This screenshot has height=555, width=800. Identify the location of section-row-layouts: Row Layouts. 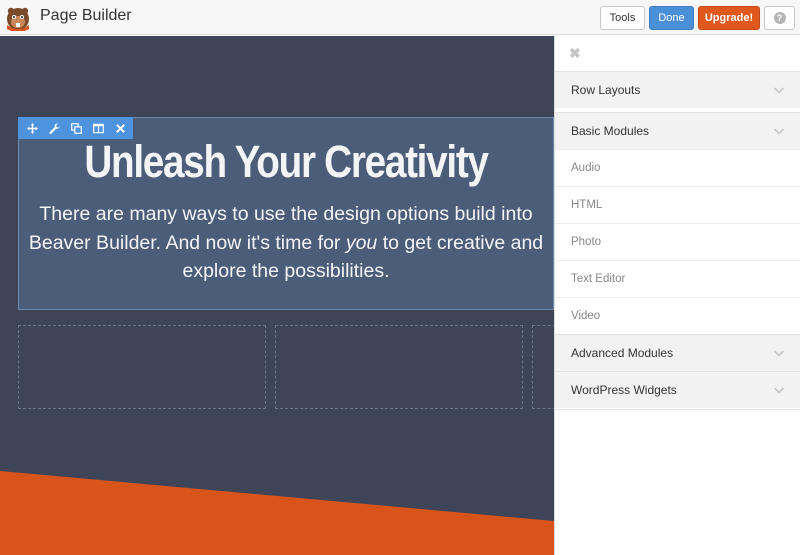
(677, 89).